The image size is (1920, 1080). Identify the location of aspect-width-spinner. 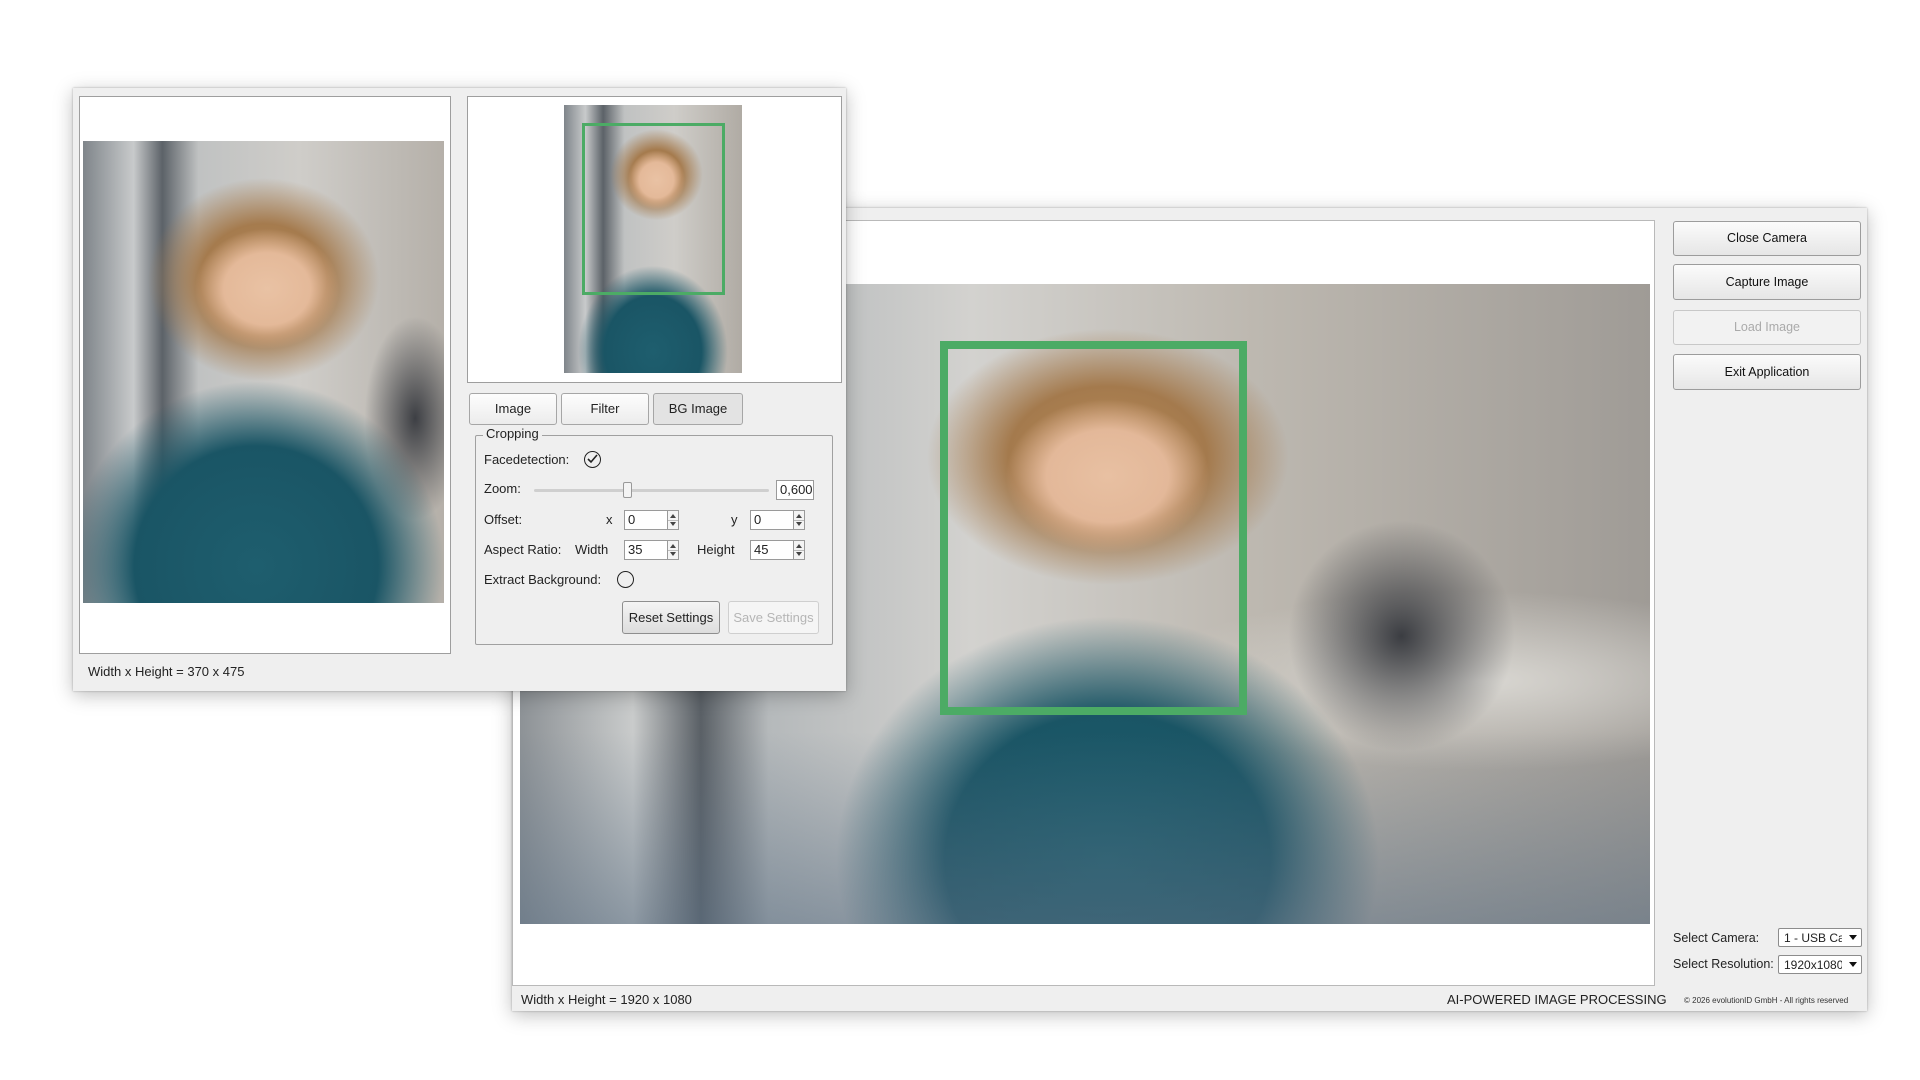
(673, 550).